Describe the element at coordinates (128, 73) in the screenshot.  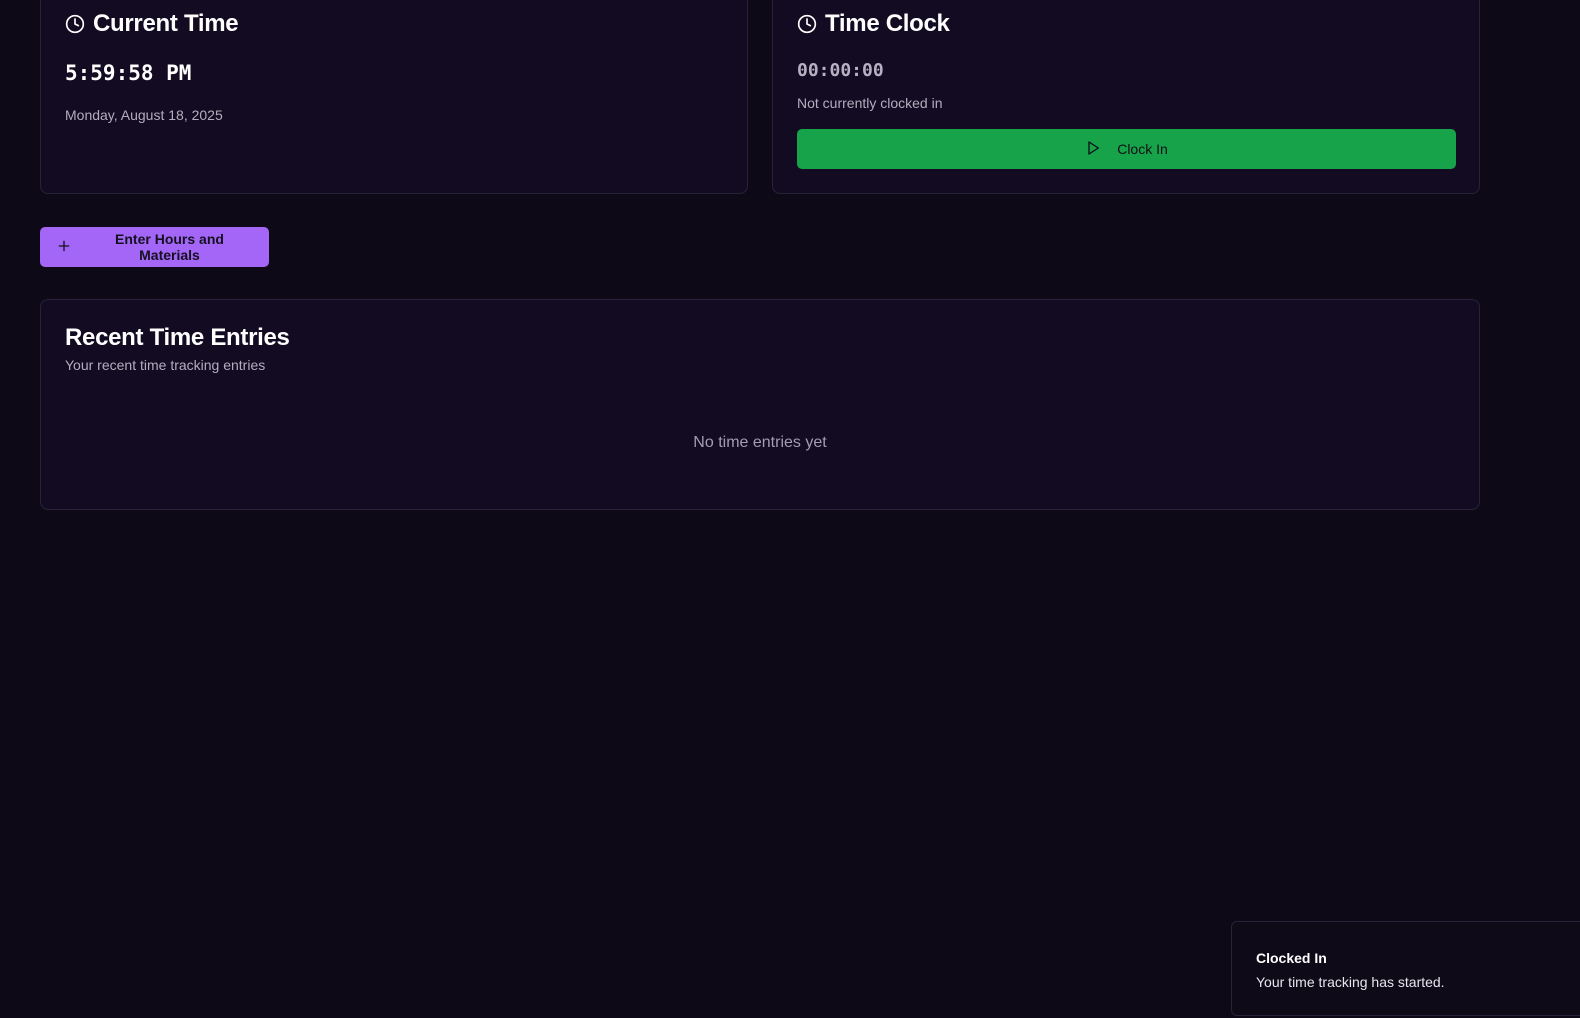
I see `current-time-value: 5:59:58 PM` at that location.